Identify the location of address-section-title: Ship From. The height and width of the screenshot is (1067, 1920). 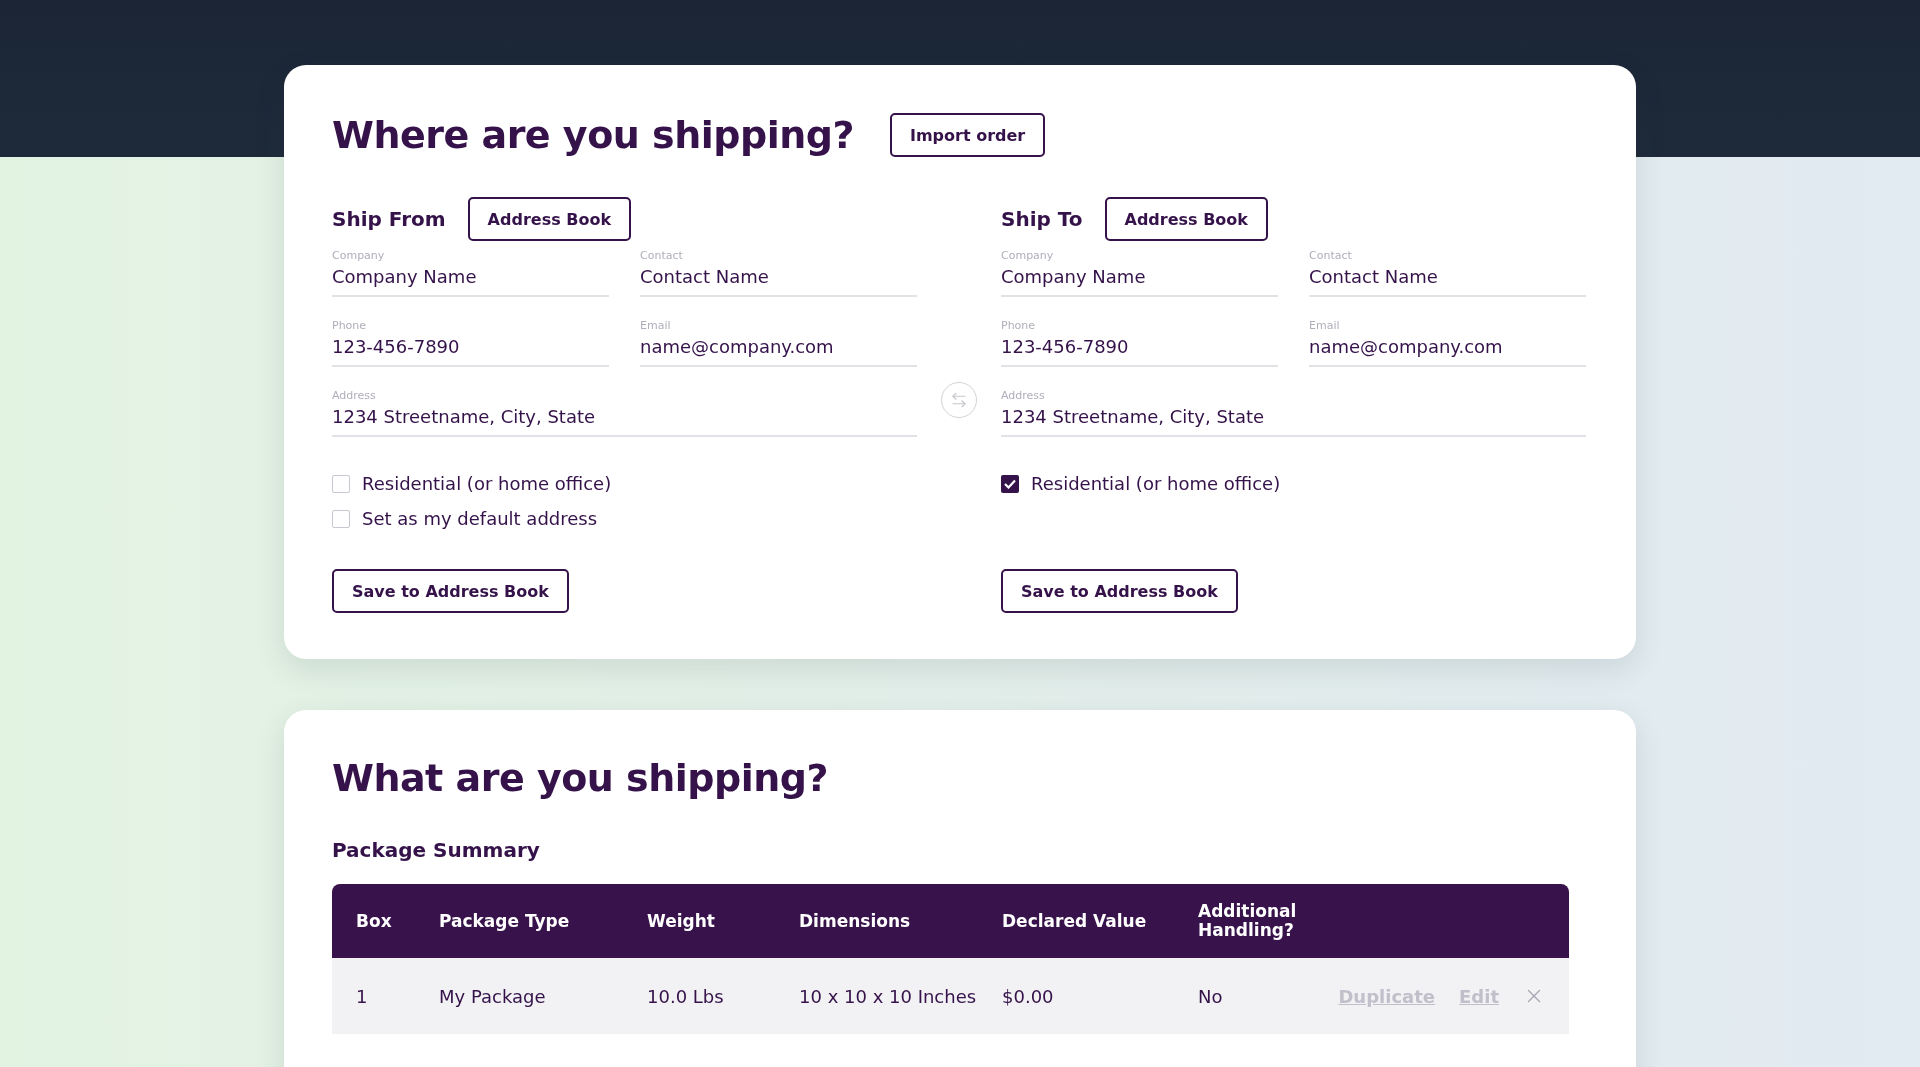
(389, 219).